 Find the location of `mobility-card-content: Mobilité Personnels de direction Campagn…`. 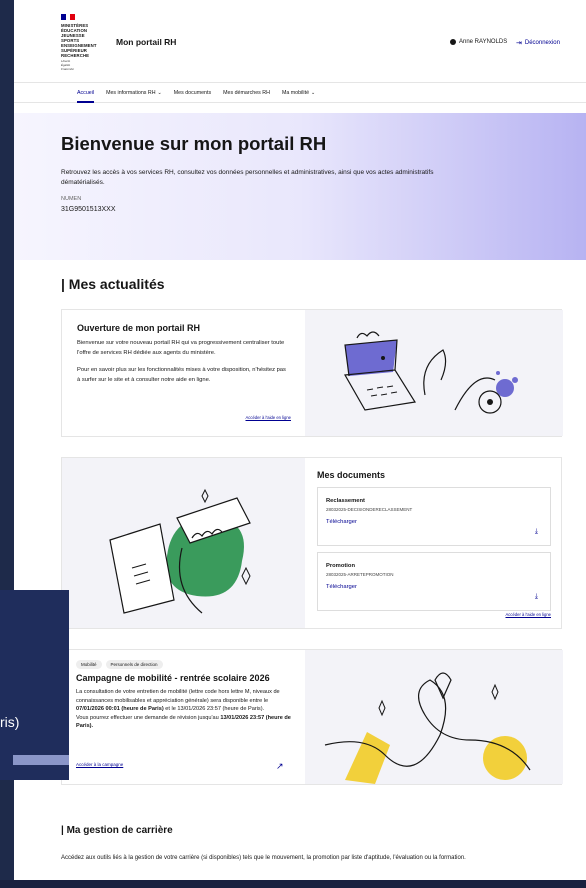

mobility-card-content: Mobilité Personnels de direction Campagn… is located at coordinates (183, 717).